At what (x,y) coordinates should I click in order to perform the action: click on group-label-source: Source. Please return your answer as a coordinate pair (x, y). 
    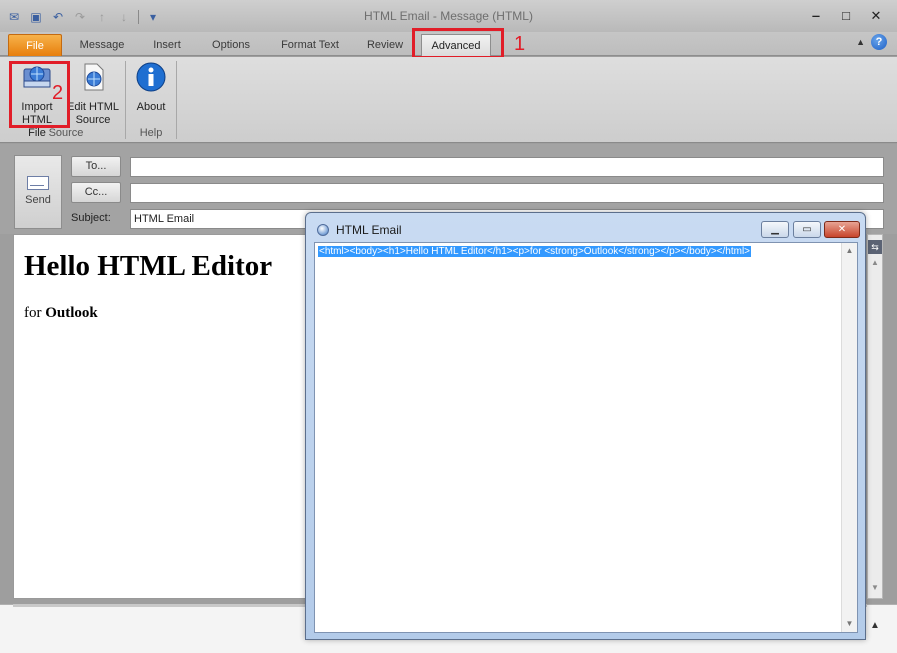
    Looking at the image, I should click on (66, 133).